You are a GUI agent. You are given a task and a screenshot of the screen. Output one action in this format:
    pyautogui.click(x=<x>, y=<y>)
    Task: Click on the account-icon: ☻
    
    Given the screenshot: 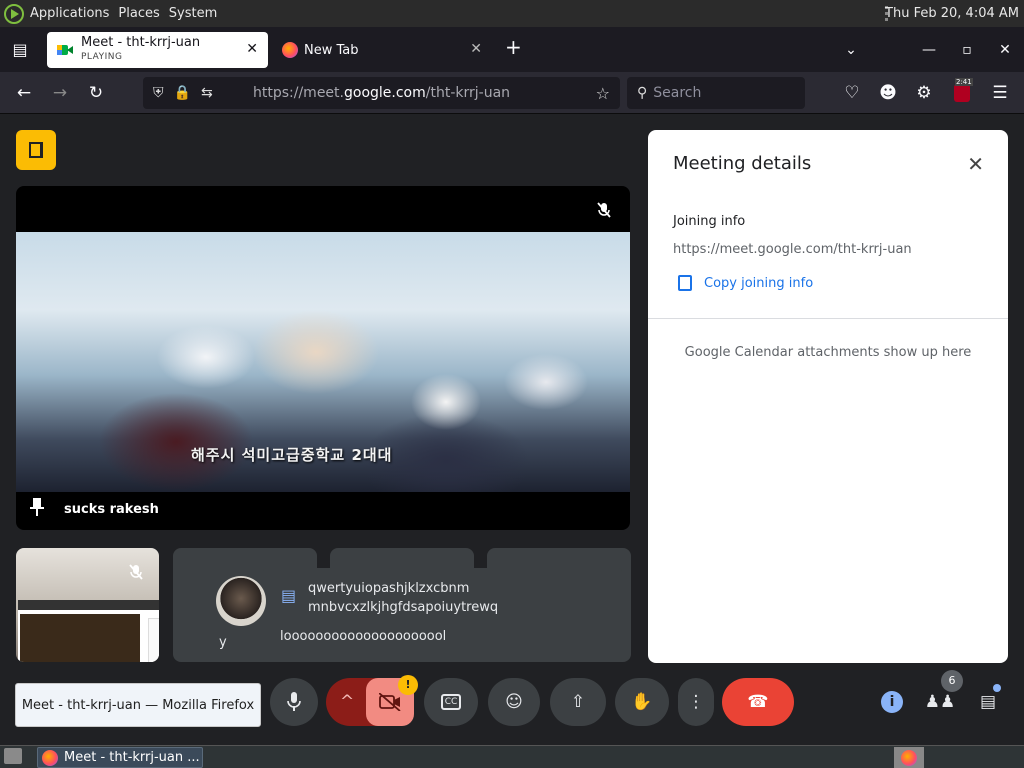 What is the action you would take?
    pyautogui.click(x=888, y=93)
    